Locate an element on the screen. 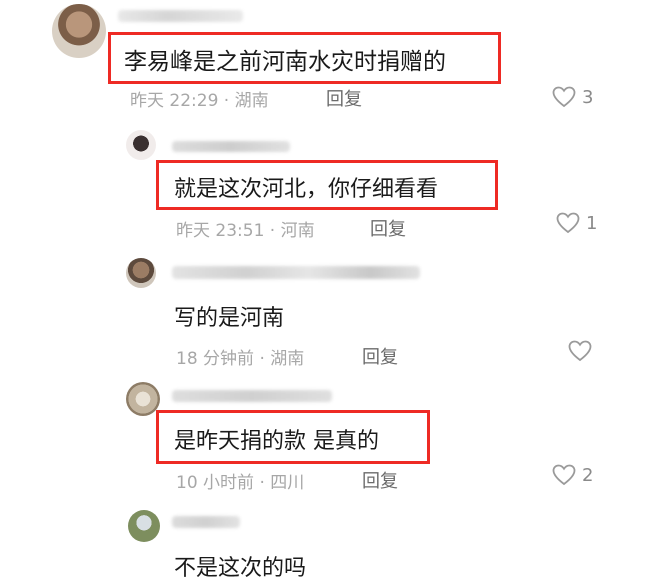 The height and width of the screenshot is (588, 660). like-button: 2 is located at coordinates (572, 475).